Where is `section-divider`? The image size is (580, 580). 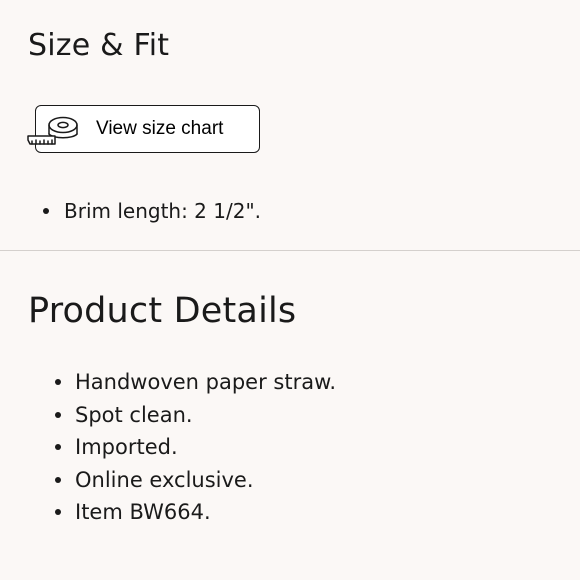
section-divider is located at coordinates (290, 250).